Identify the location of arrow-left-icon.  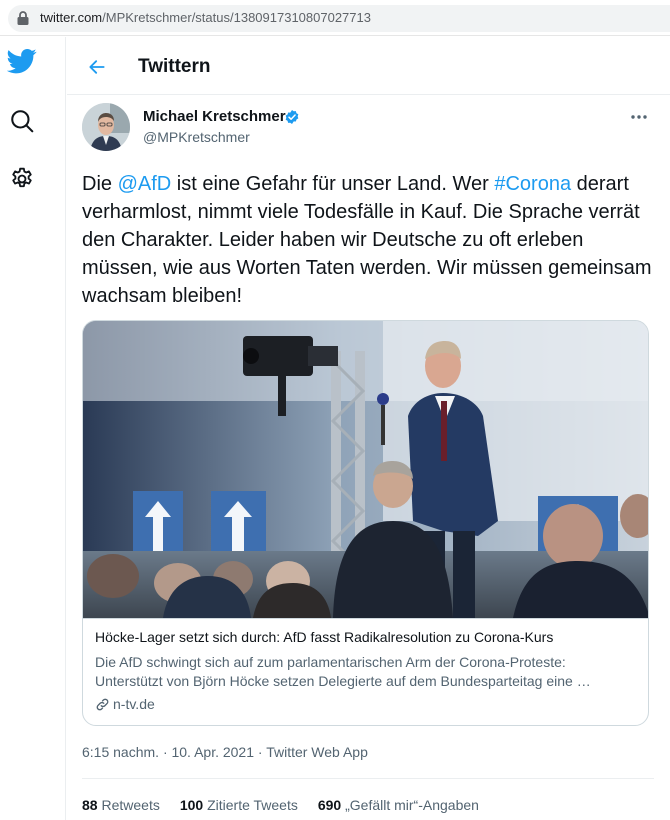
(97, 67).